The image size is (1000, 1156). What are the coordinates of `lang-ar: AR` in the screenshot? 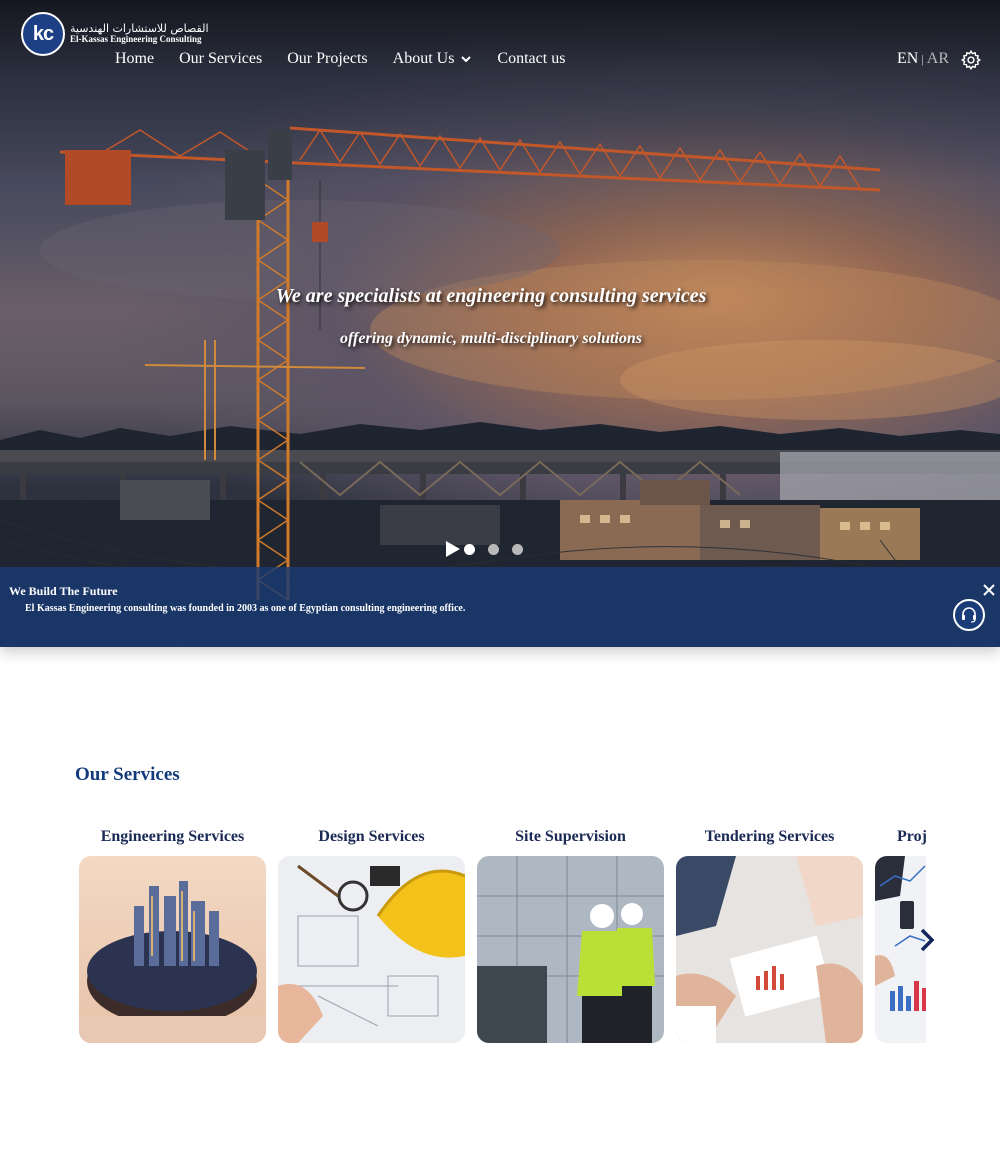 It's located at (938, 58).